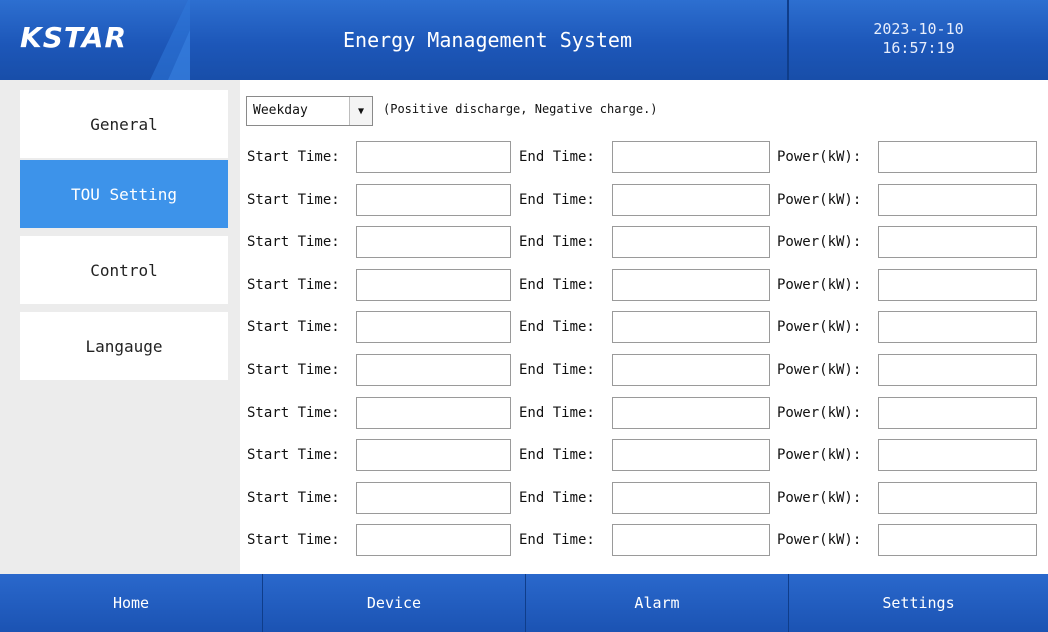 This screenshot has height=632, width=1048. Describe the element at coordinates (280, 110) in the screenshot. I see `day-type-value: Weekday` at that location.